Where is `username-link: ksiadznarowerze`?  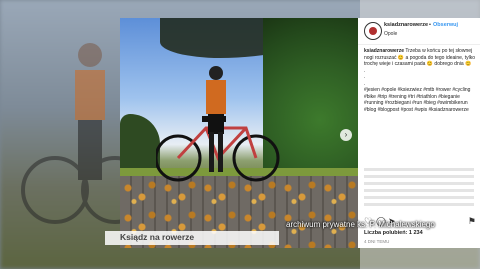
username-link: ksiadznarowerze is located at coordinates (406, 25).